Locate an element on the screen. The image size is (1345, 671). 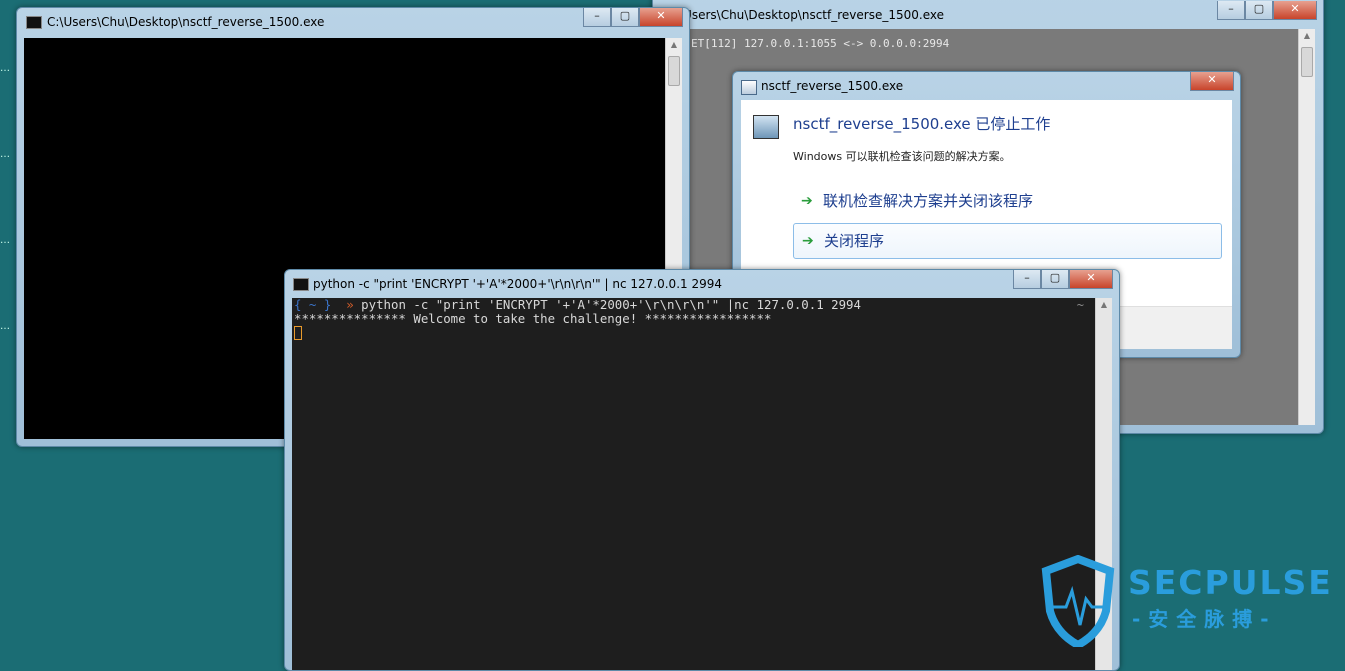
check-online-option: ➔ 联机检查解决方案并关闭该程序 is located at coordinates (1007, 201).